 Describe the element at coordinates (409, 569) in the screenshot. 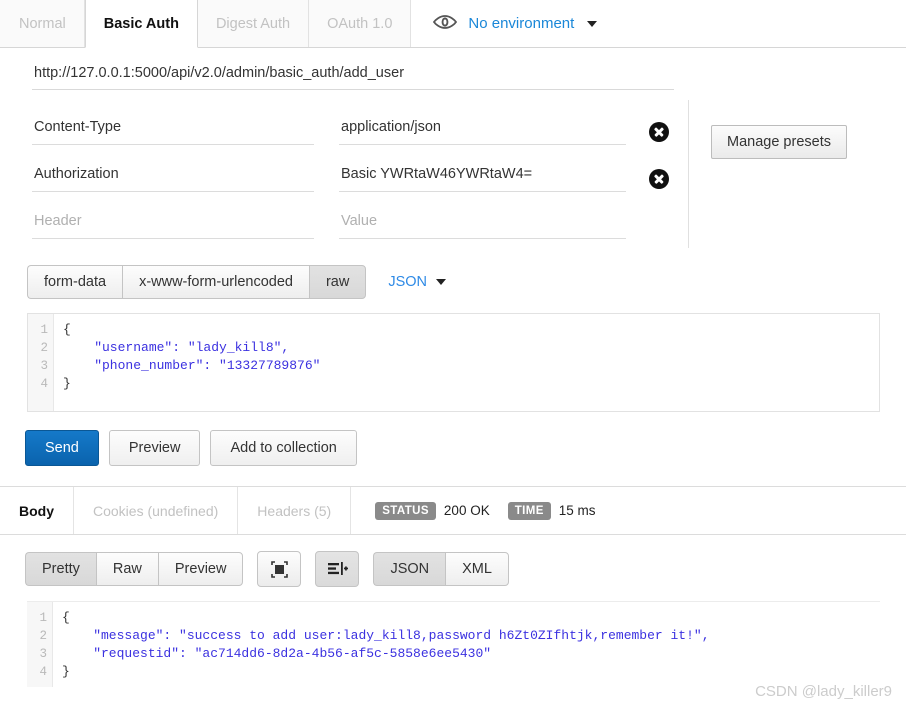

I see `response-format-json: JSON` at that location.